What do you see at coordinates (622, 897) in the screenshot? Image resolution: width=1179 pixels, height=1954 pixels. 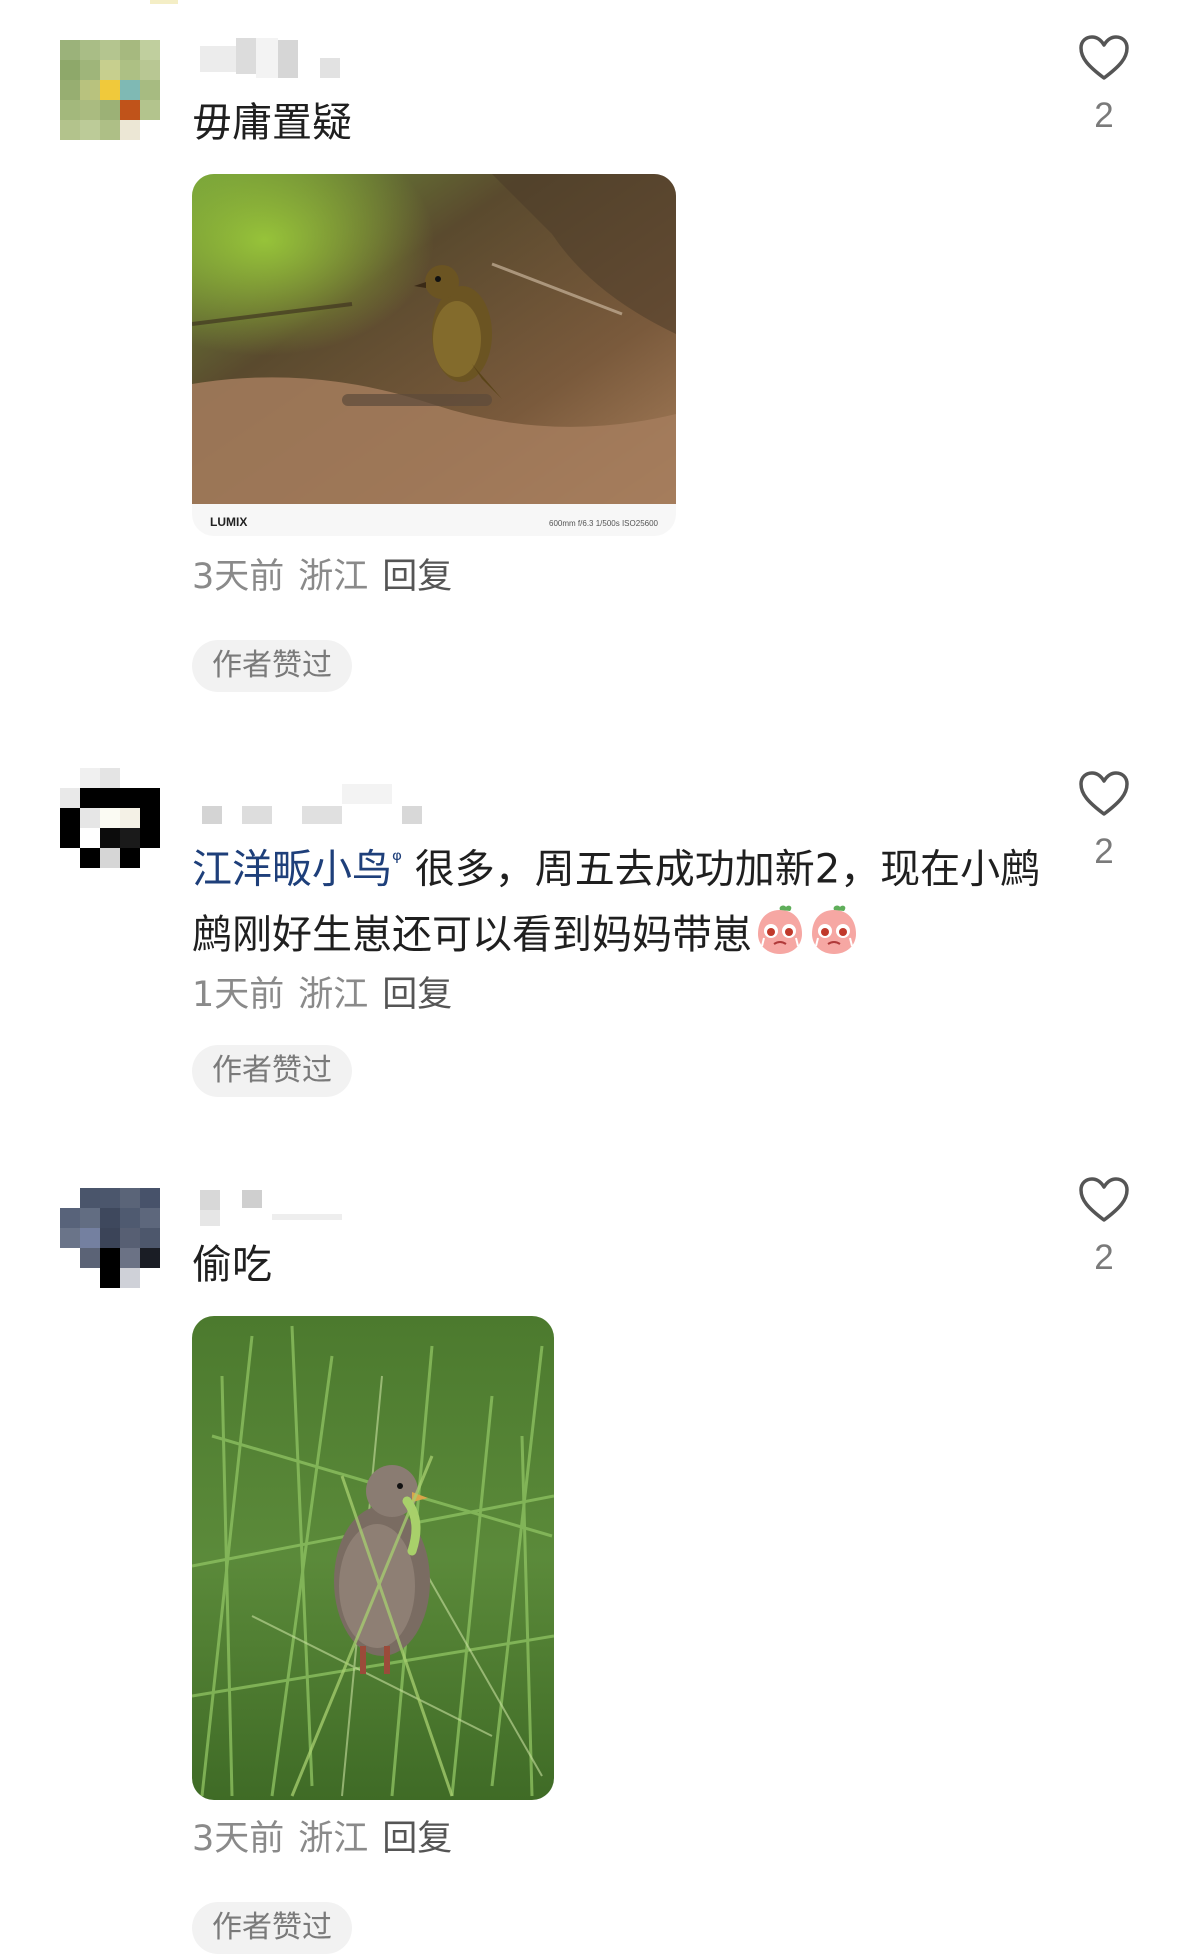 I see `comment-text: 江洋畈小鸟ᵠ 很多，周五去成功加新2，现在小鹧鹧刚好生崽还可以看到妈妈带崽` at bounding box center [622, 897].